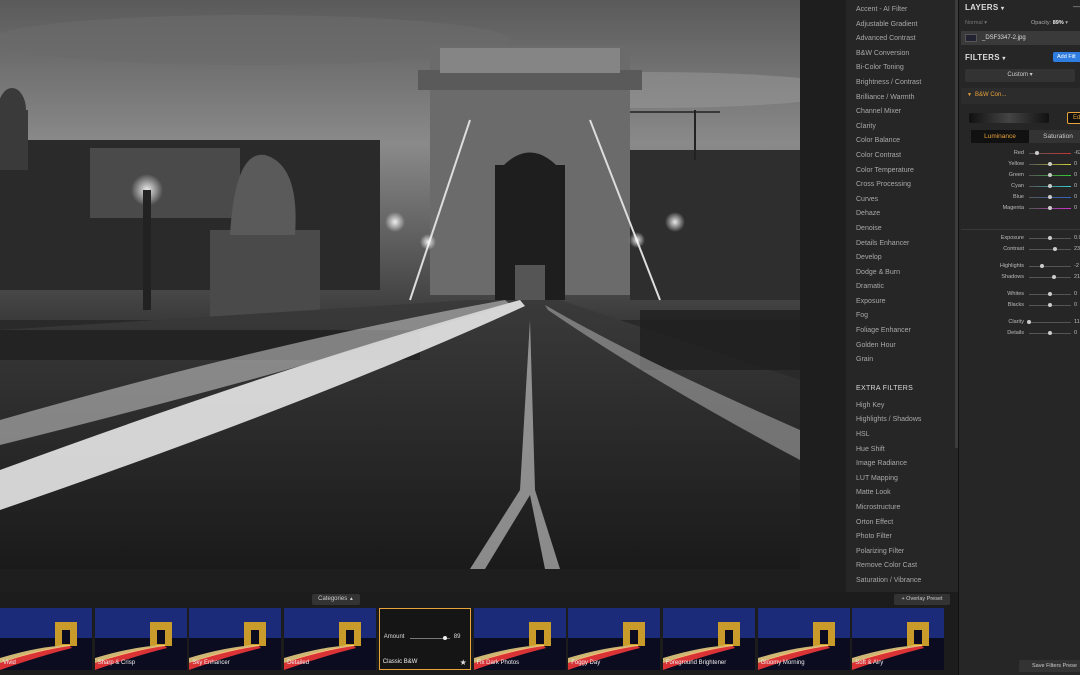 The image size is (1080, 675). I want to click on filter-list-item: Saturation / Vibrance, so click(902, 581).